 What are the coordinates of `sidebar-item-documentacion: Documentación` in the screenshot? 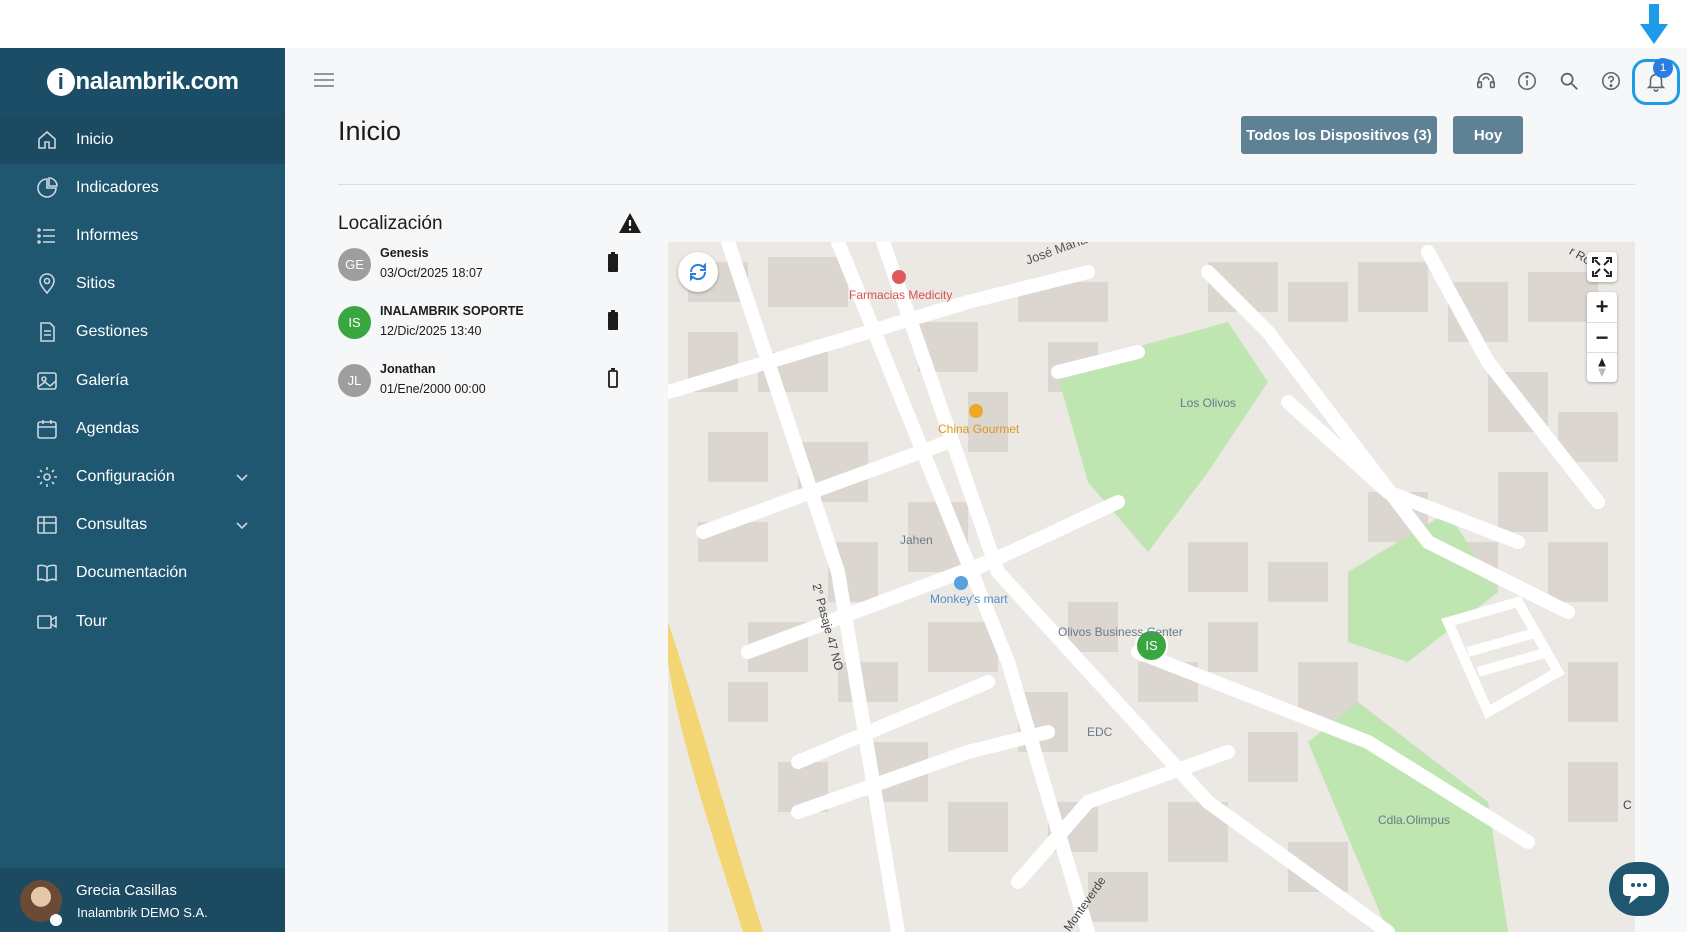 It's located at (142, 573).